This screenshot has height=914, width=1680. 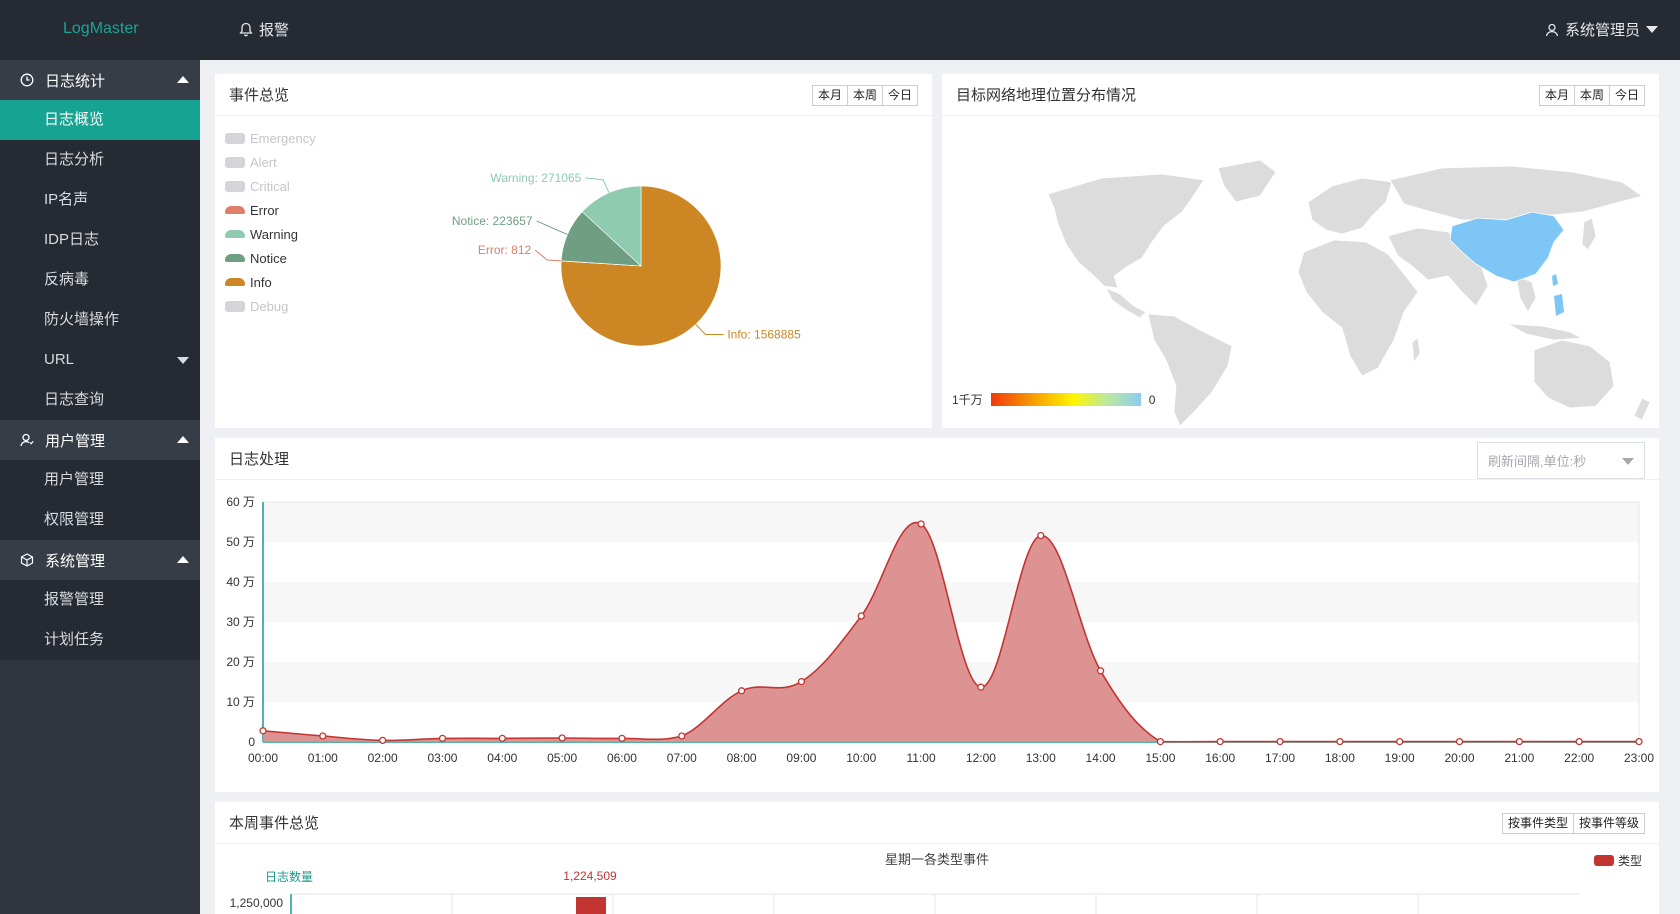 What do you see at coordinates (1126, 303) in the screenshot?
I see `central-america-region` at bounding box center [1126, 303].